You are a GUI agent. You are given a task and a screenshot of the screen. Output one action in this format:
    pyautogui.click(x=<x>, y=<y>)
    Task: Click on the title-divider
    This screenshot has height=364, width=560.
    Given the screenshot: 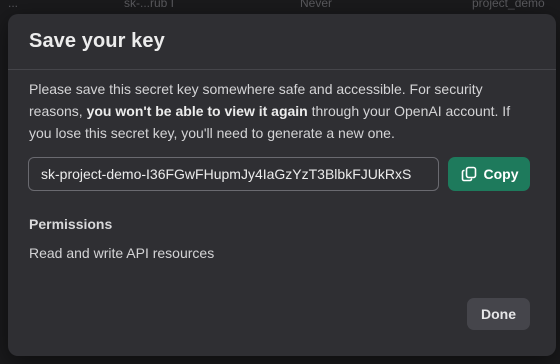 What is the action you would take?
    pyautogui.click(x=282, y=69)
    